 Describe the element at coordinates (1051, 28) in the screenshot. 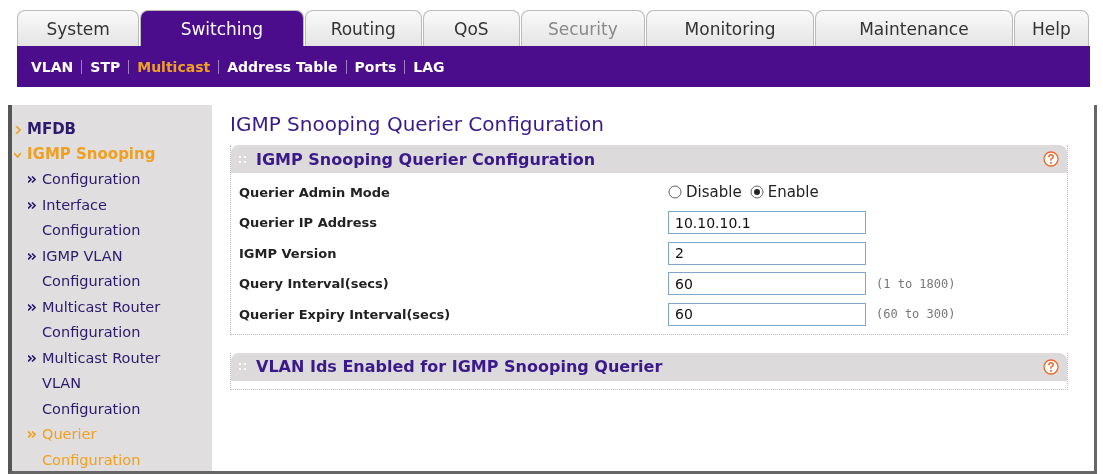

I see `nav-tab: Help` at that location.